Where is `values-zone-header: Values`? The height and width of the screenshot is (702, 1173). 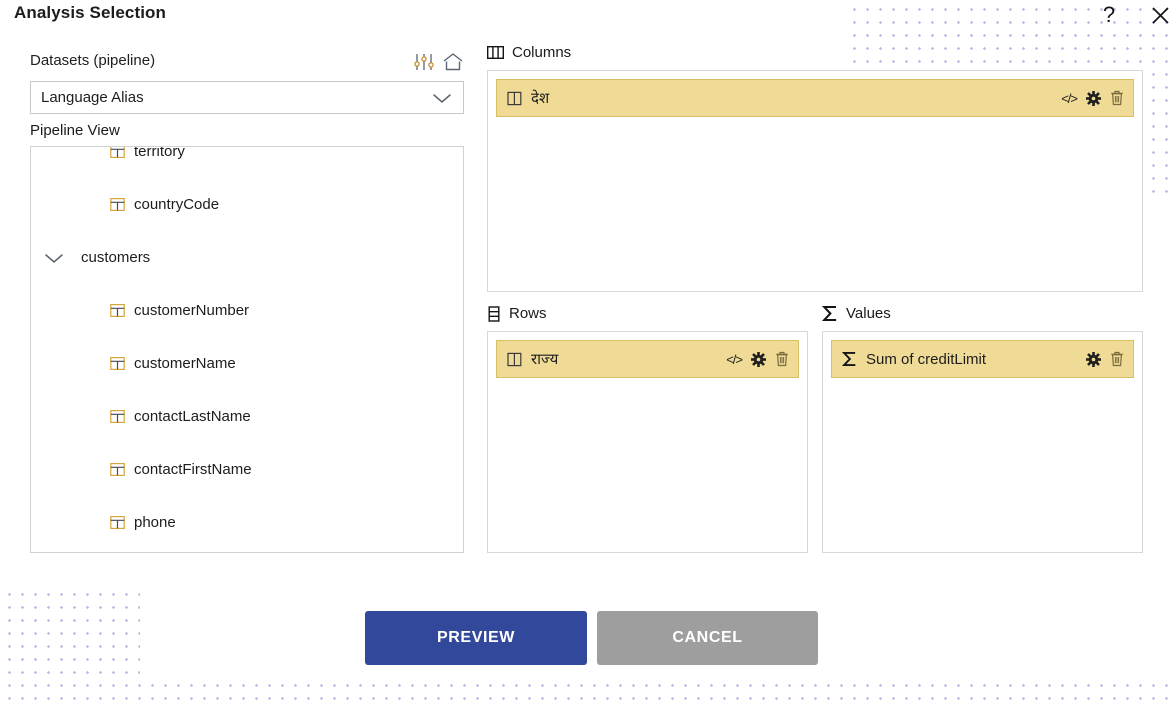 values-zone-header: Values is located at coordinates (856, 313).